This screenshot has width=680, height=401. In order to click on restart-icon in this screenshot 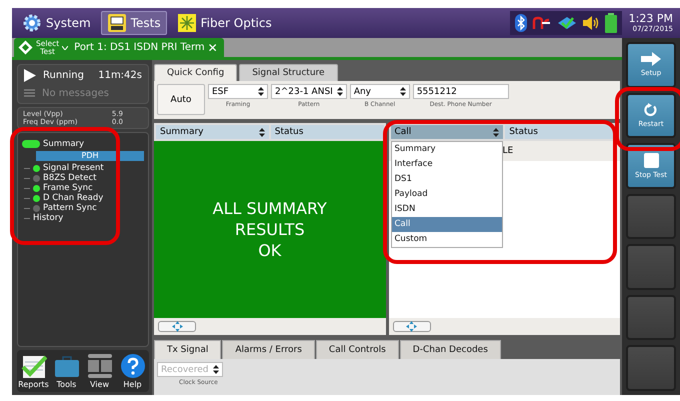, I will do `click(651, 109)`.